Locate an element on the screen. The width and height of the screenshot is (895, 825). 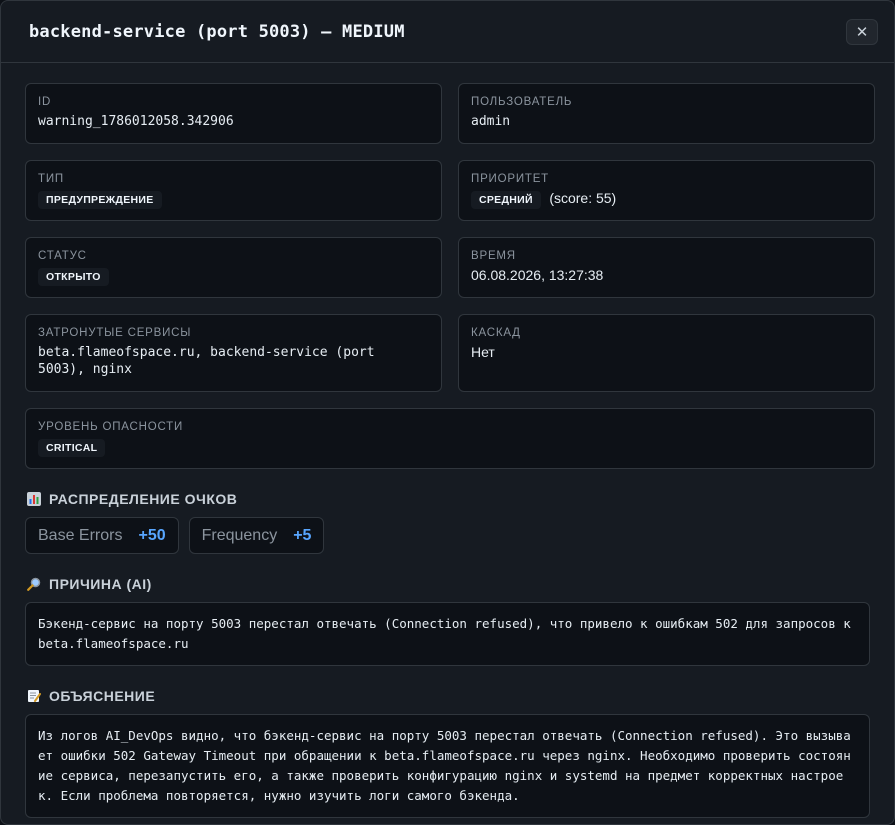
score-chip-base-errors: Base Errors +50 is located at coordinates (102, 535).